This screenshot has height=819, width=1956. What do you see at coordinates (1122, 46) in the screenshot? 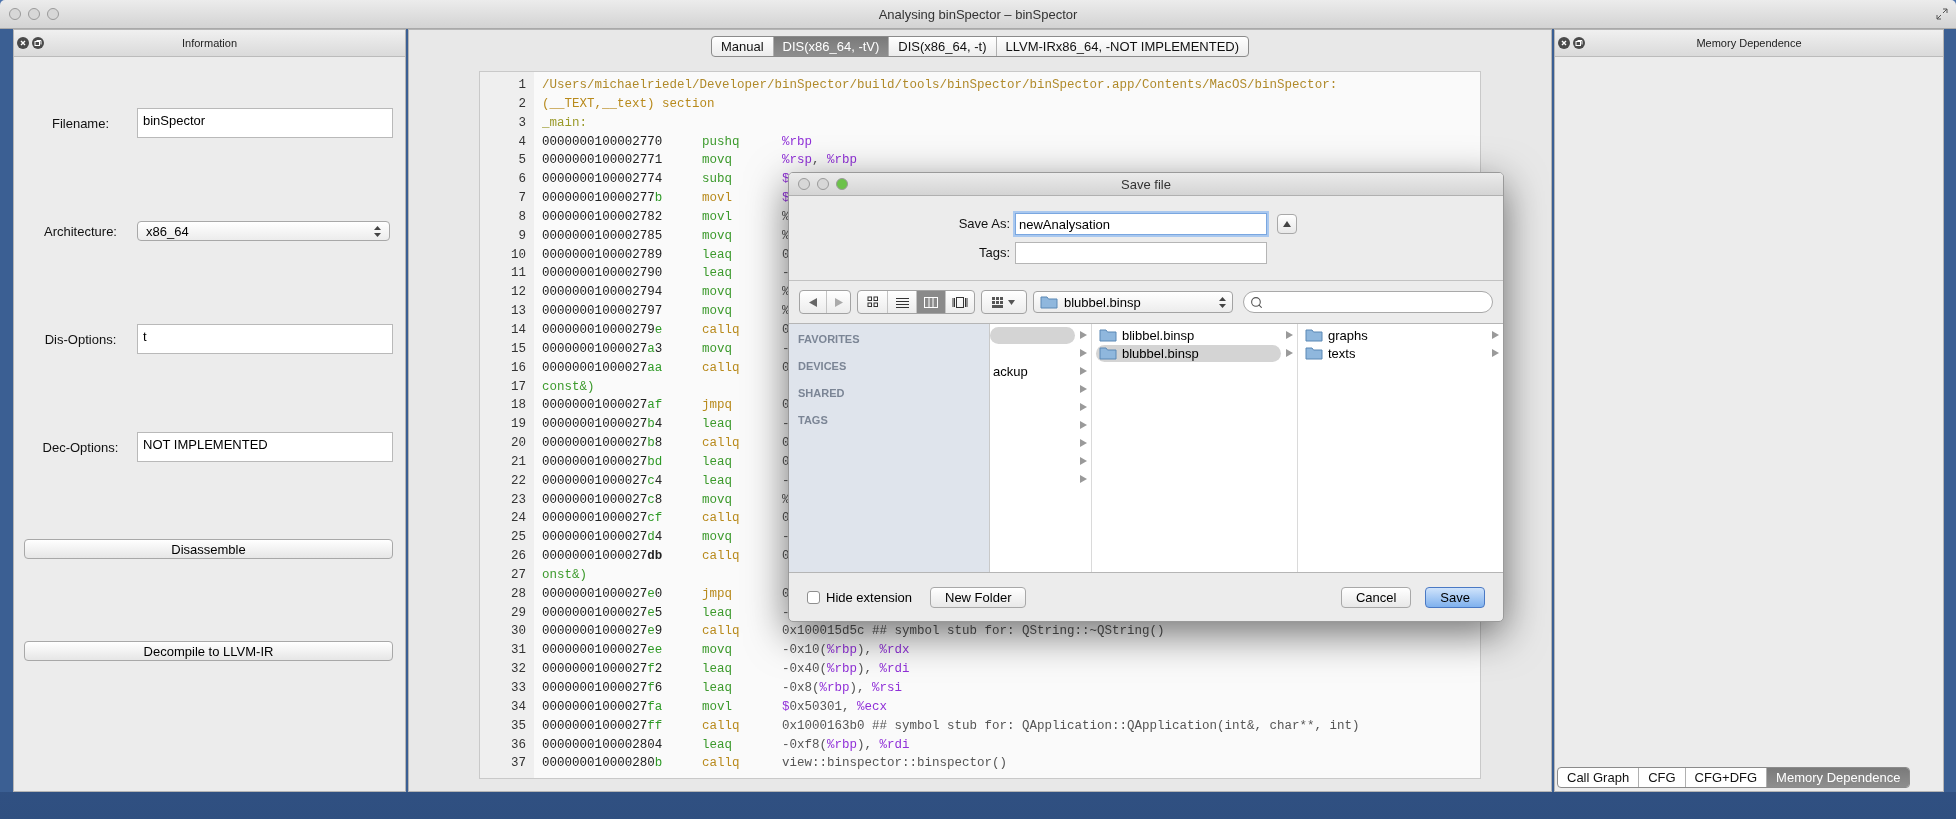
I see `view-tab: LLVM-IRx86_64, -NOT IMPLEMENTED)` at bounding box center [1122, 46].